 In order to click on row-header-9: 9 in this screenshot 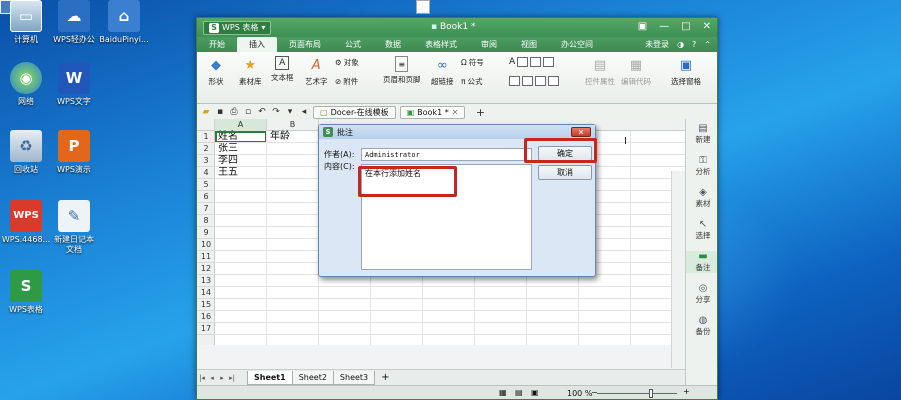, I will do `click(206, 233)`.